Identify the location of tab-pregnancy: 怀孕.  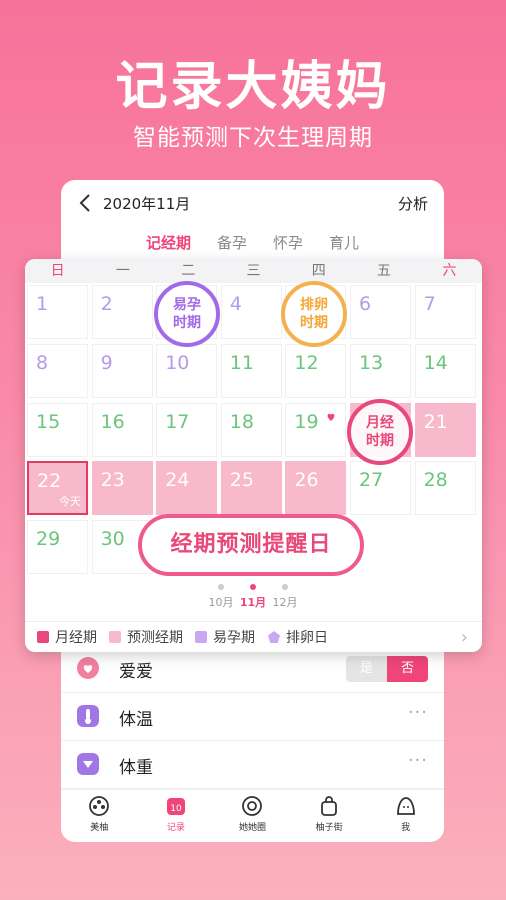
(288, 245).